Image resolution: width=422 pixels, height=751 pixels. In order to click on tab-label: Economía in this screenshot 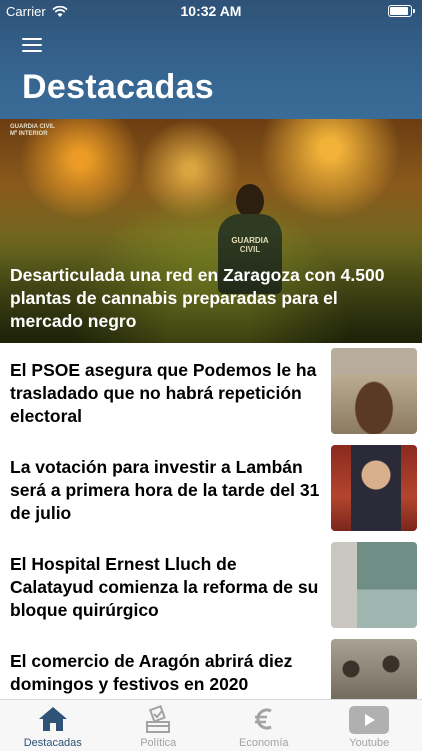, I will do `click(264, 743)`.